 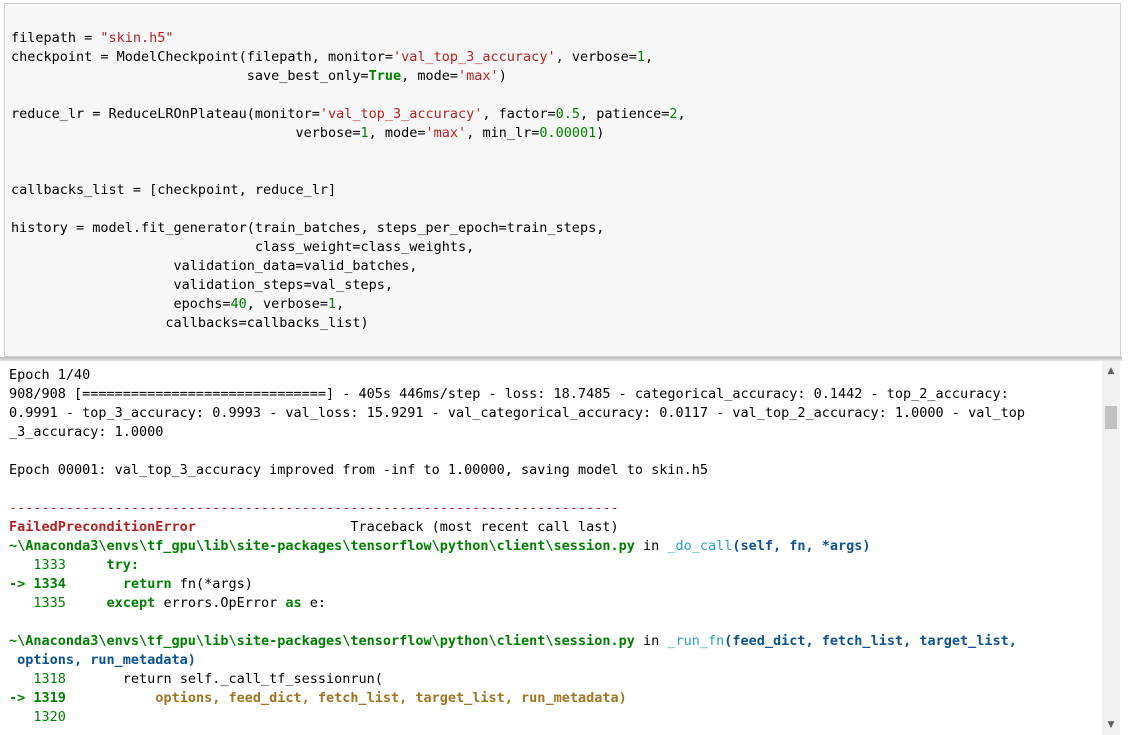 I want to click on traceback-function: _run_fn, so click(x=696, y=641).